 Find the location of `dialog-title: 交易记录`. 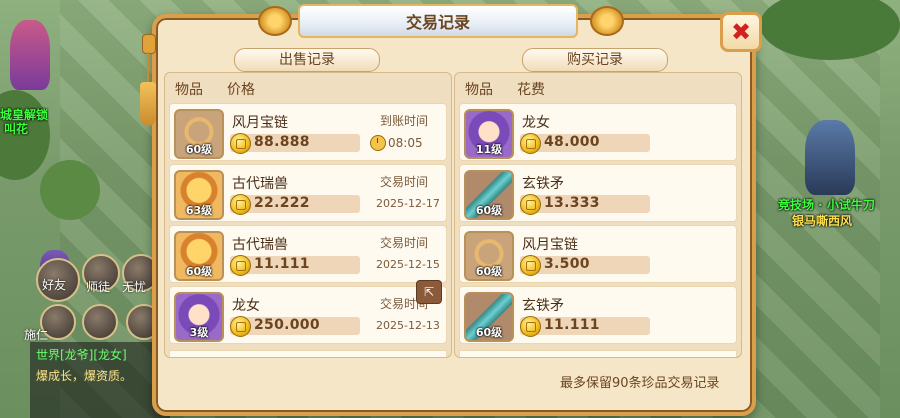

dialog-title: 交易记录 is located at coordinates (437, 22).